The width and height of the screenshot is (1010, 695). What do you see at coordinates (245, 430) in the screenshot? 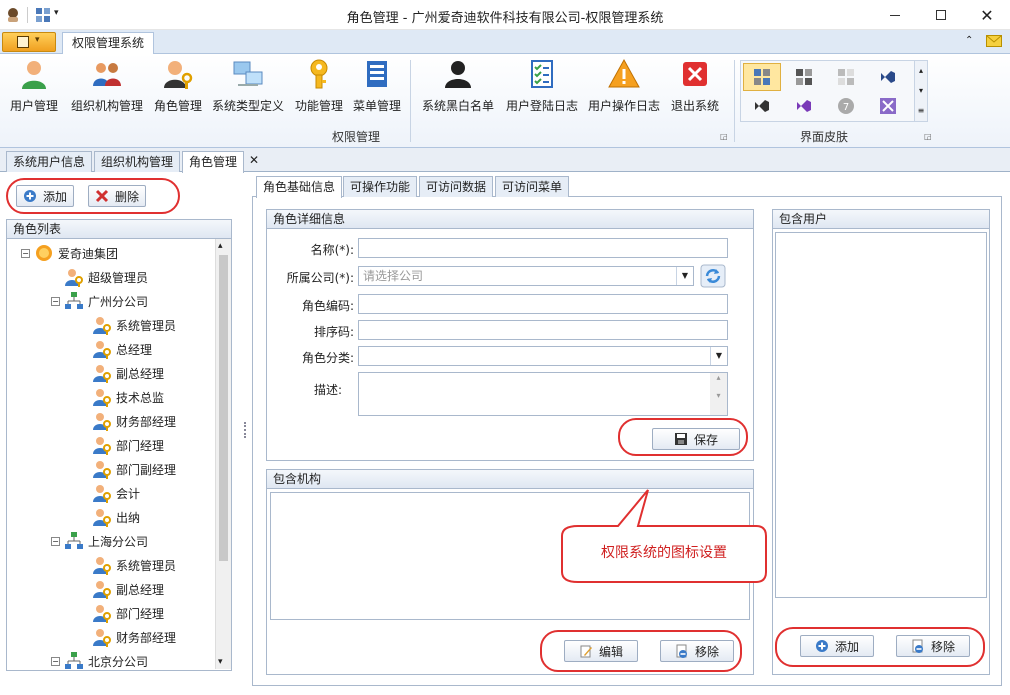
I see `splitter-grip` at bounding box center [245, 430].